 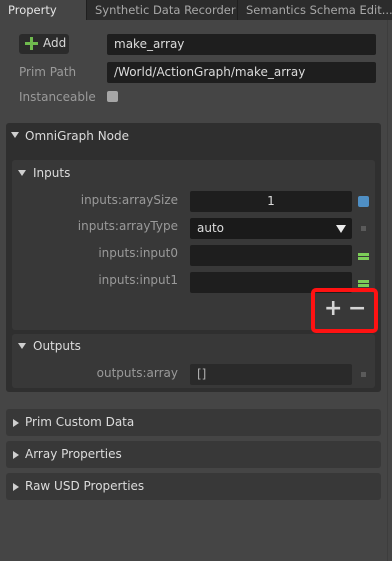 I want to click on section-raw-usd-properties: Raw USD Properties, so click(x=193, y=486).